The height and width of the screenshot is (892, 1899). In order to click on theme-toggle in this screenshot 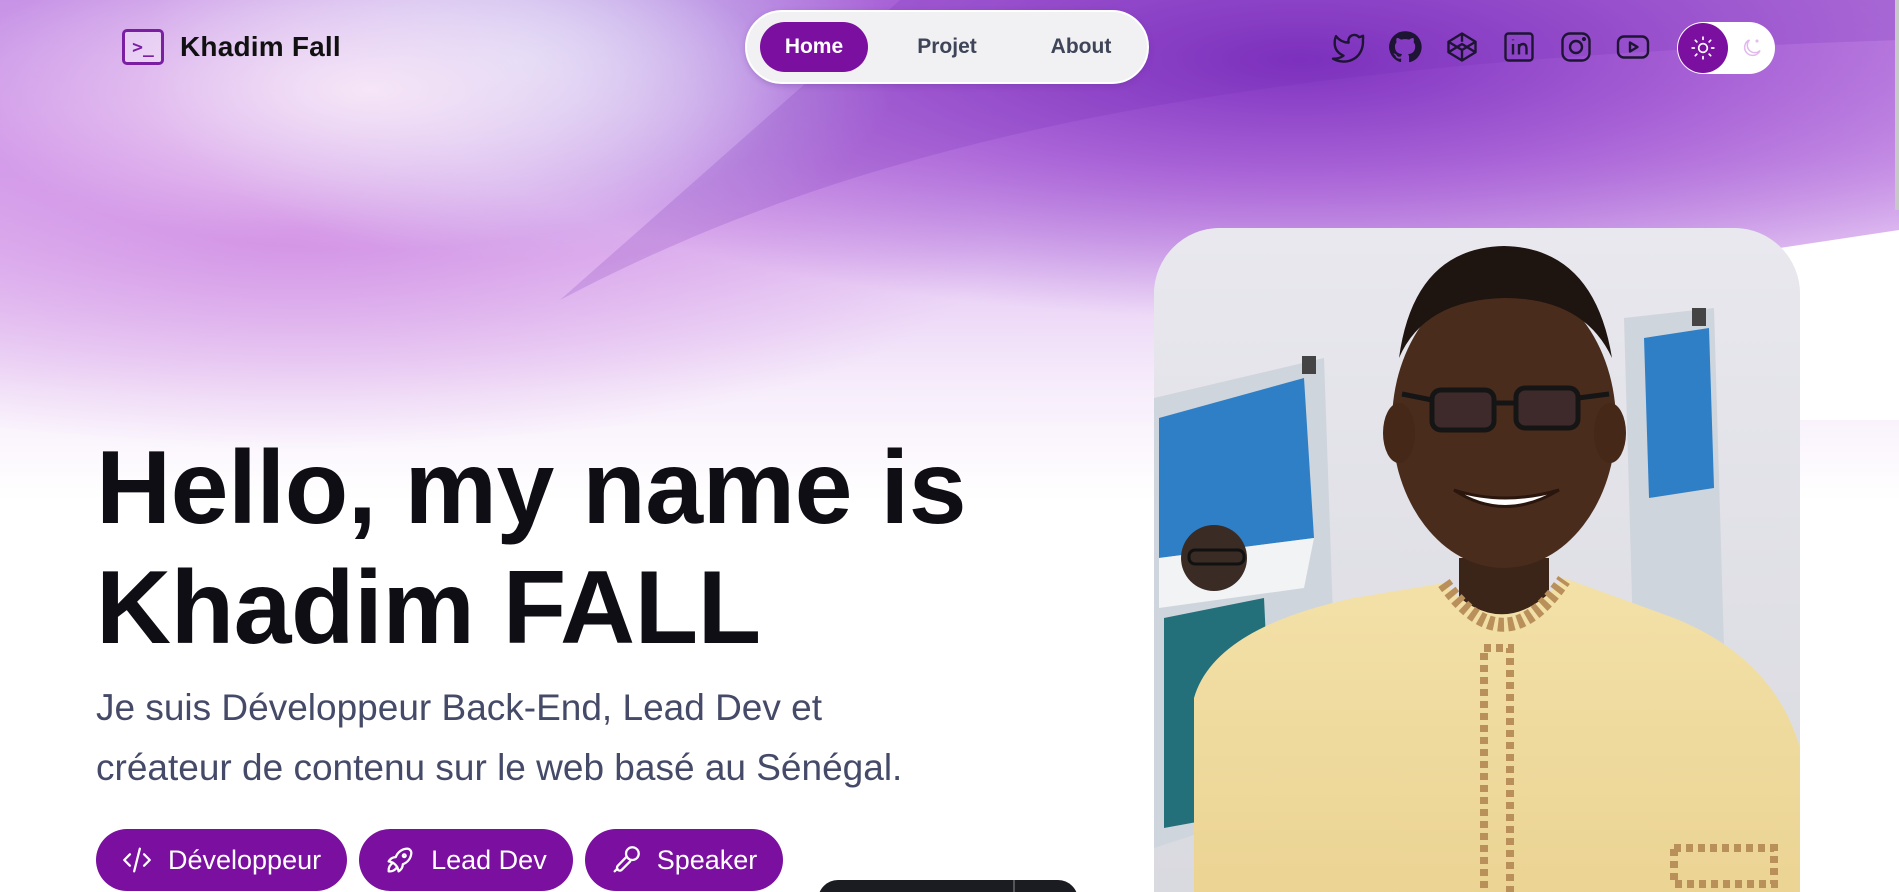, I will do `click(1726, 48)`.